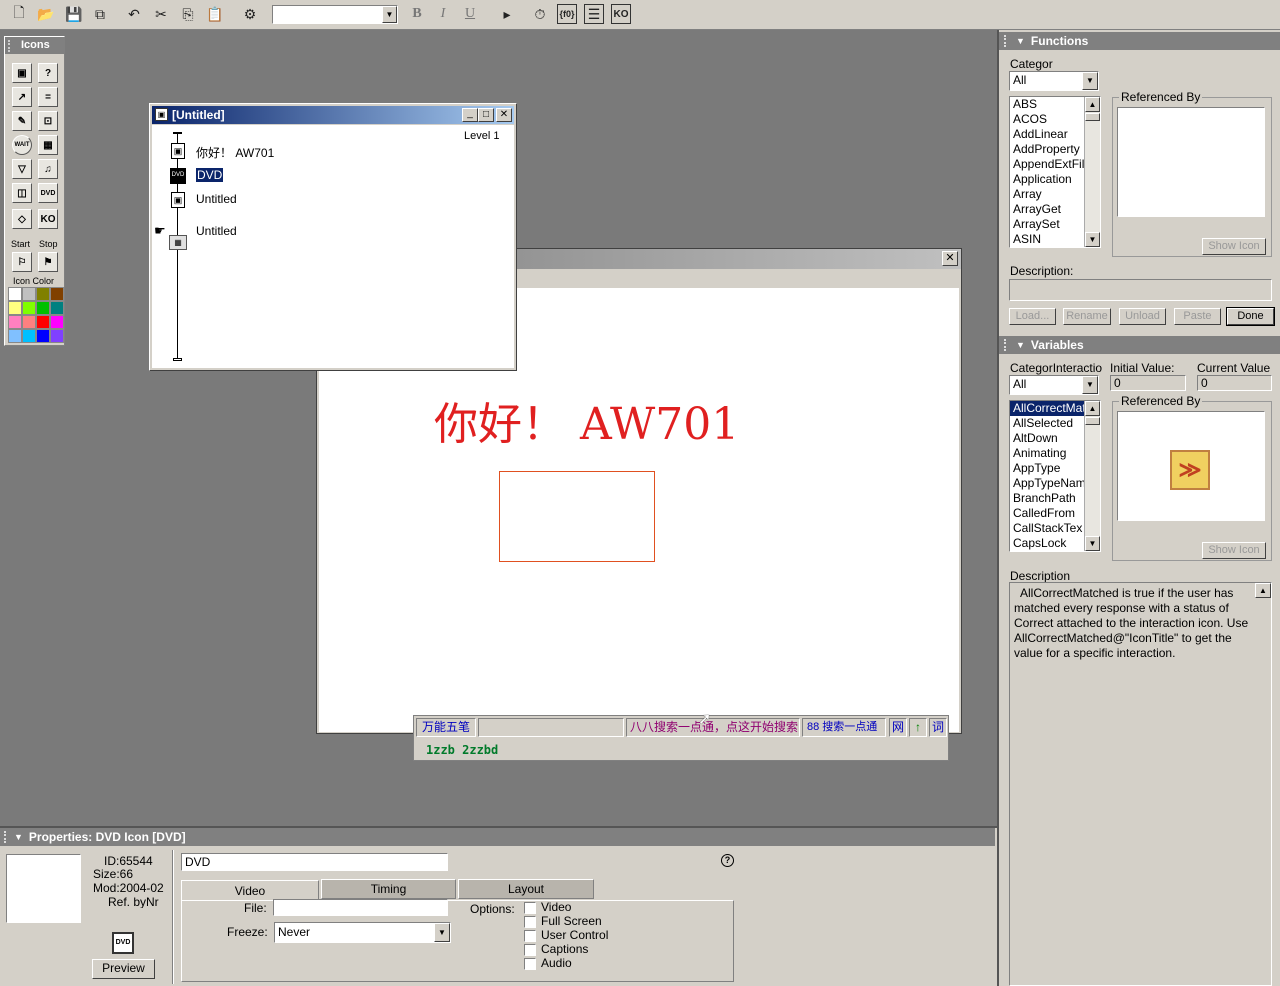  Describe the element at coordinates (1047, 179) in the screenshot. I see `list-item: Application` at that location.